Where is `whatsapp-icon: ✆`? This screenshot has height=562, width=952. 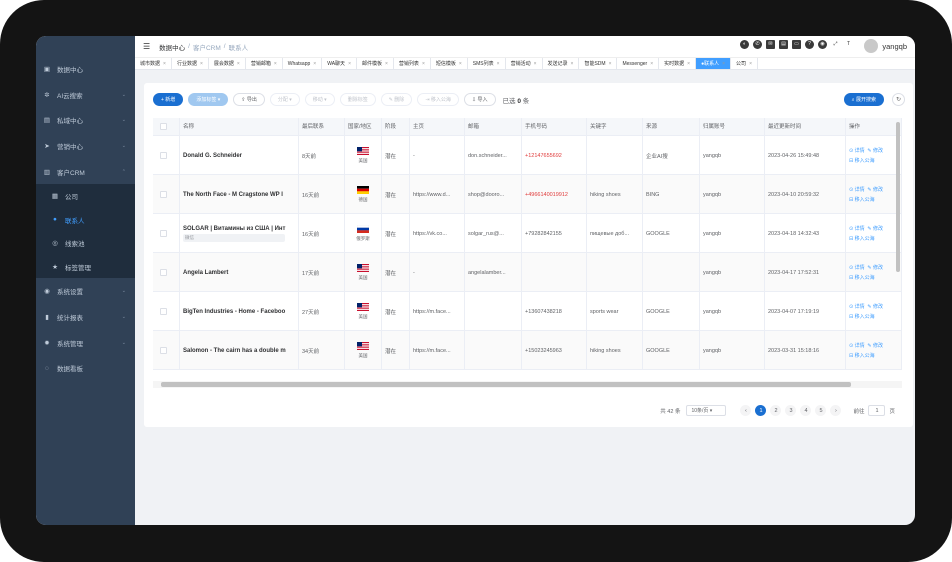
whatsapp-icon: ✆ is located at coordinates (757, 44).